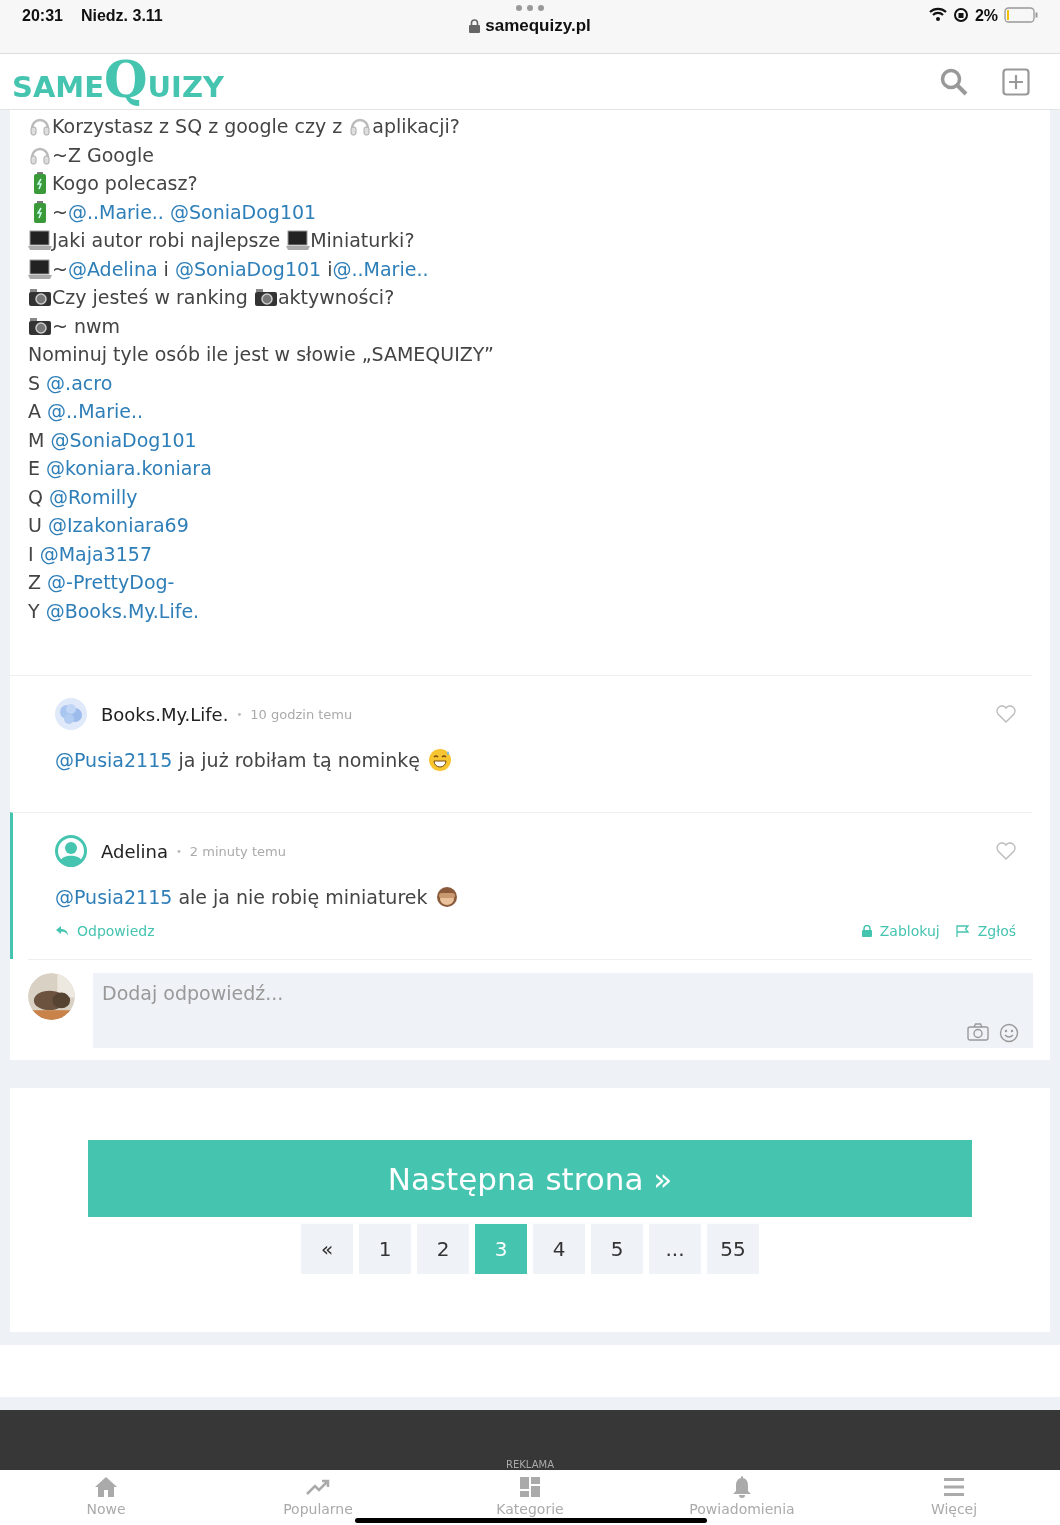 The width and height of the screenshot is (1060, 1525). Describe the element at coordinates (362, 240) in the screenshot. I see `post-text: Miniaturki?` at that location.